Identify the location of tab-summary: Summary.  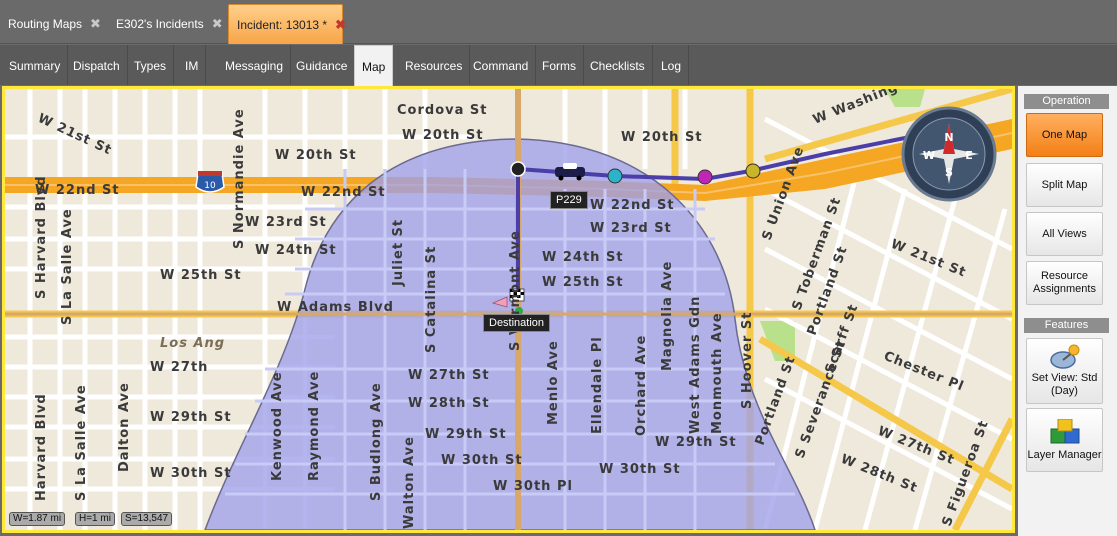
(35, 65).